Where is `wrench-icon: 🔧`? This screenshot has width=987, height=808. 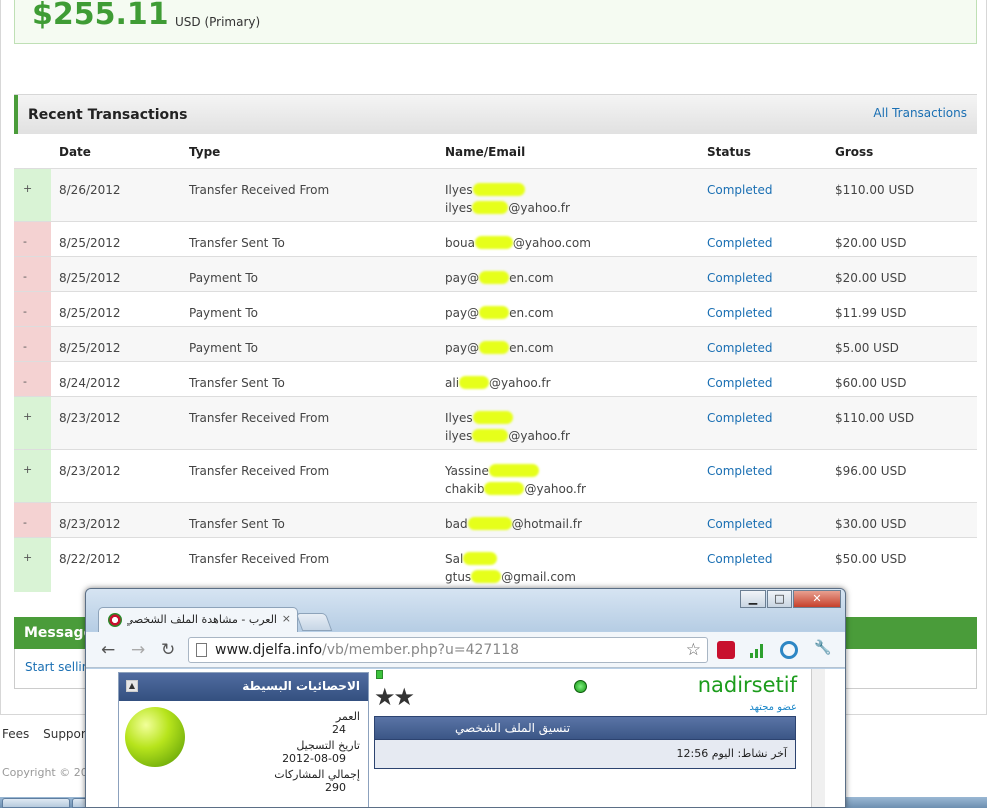 wrench-icon: 🔧 is located at coordinates (822, 648).